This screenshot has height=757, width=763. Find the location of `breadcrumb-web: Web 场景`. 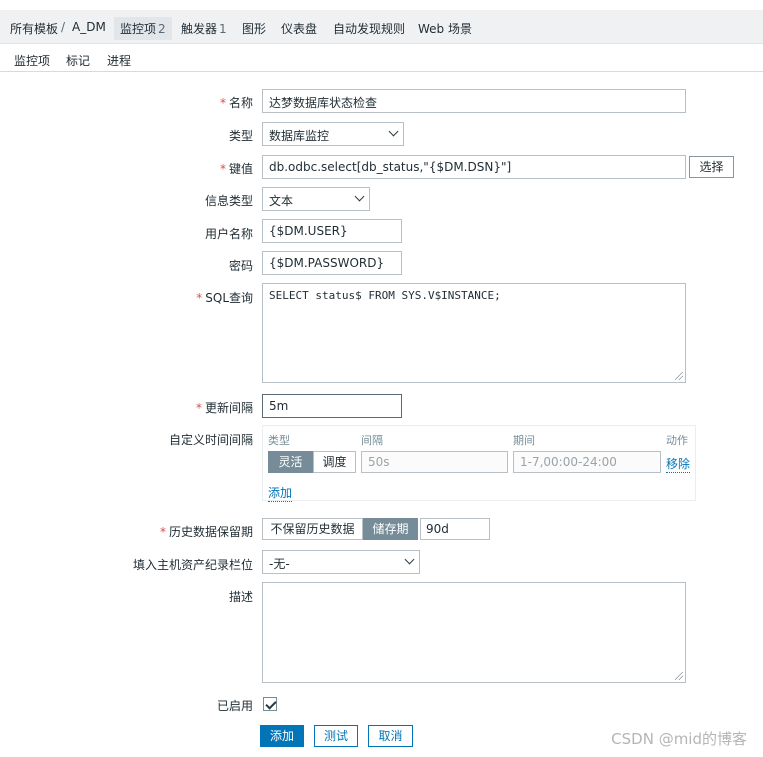

breadcrumb-web: Web 场景 is located at coordinates (445, 28).